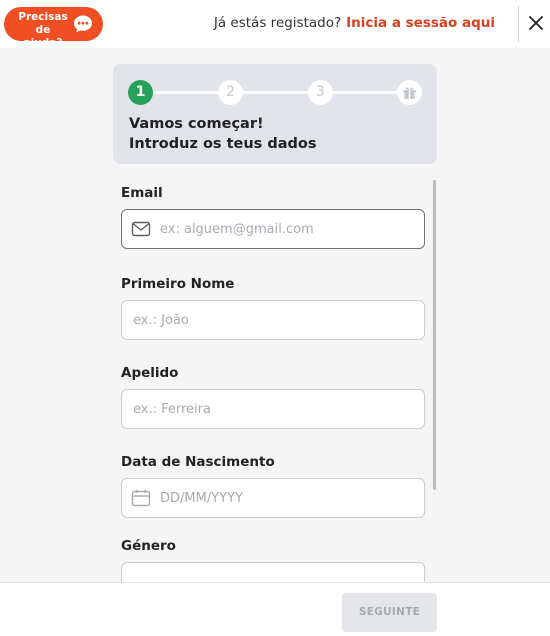 The width and height of the screenshot is (550, 636). What do you see at coordinates (223, 134) in the screenshot?
I see `stepper-title: Vamos começar! Introduz os teus dados` at bounding box center [223, 134].